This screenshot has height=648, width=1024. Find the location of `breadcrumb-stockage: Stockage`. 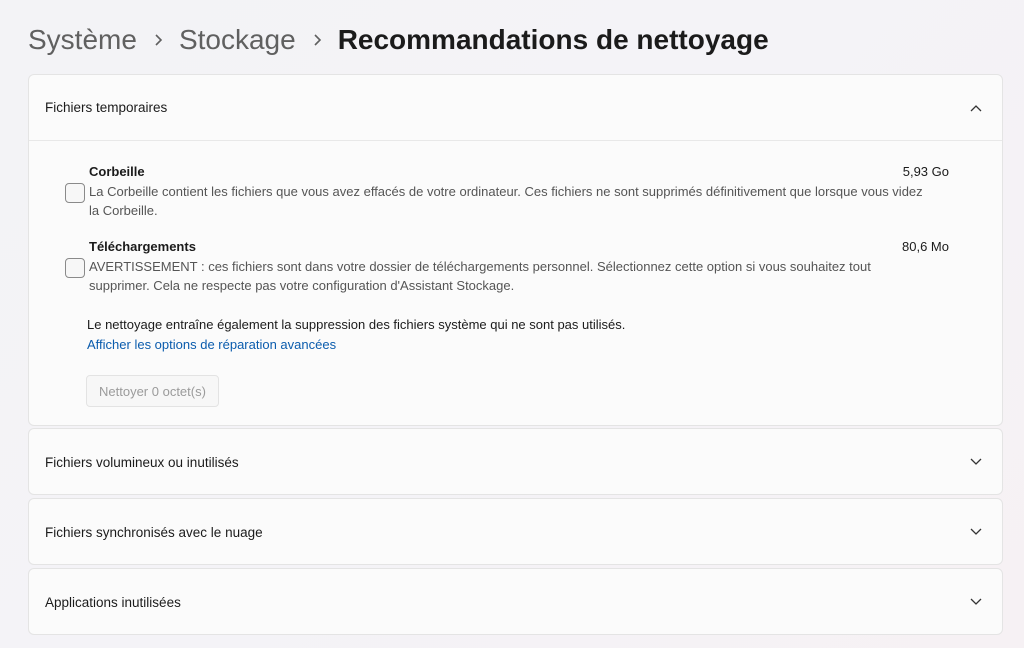

breadcrumb-stockage: Stockage is located at coordinates (237, 40).